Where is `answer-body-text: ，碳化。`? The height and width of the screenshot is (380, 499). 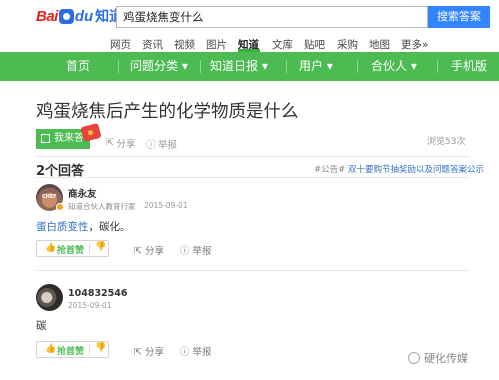
answer-body-text: ，碳化。 is located at coordinates (109, 227).